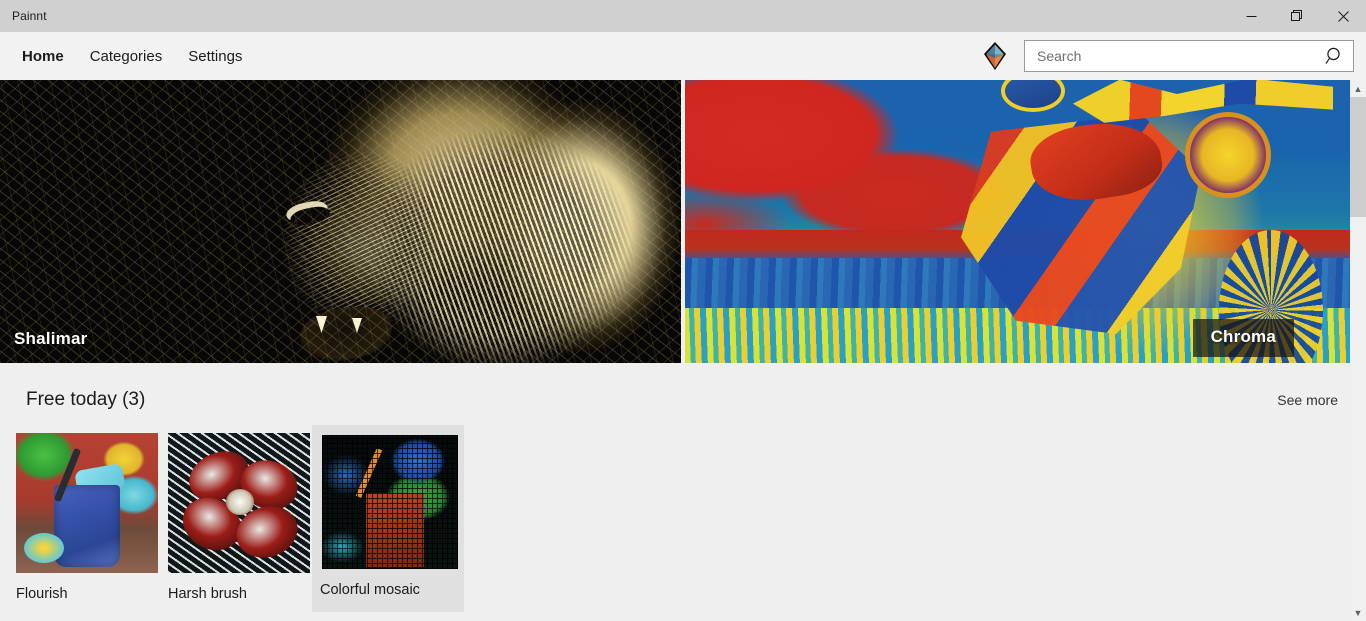 The height and width of the screenshot is (621, 1366). Describe the element at coordinates (370, 590) in the screenshot. I see `card-label-colorful-mosaic: Colorful mosaic` at that location.